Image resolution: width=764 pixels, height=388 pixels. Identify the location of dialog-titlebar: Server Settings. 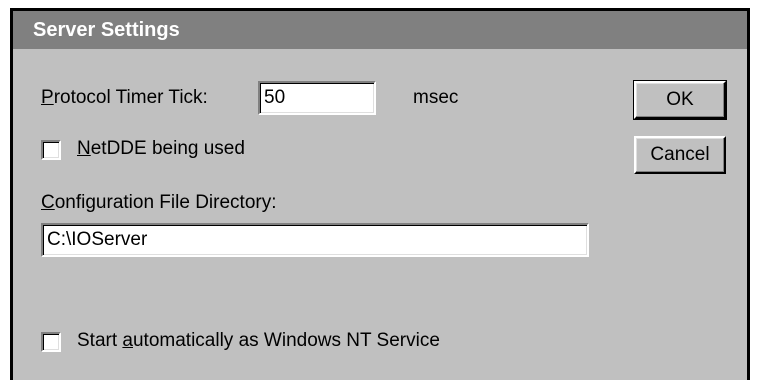
(380, 30).